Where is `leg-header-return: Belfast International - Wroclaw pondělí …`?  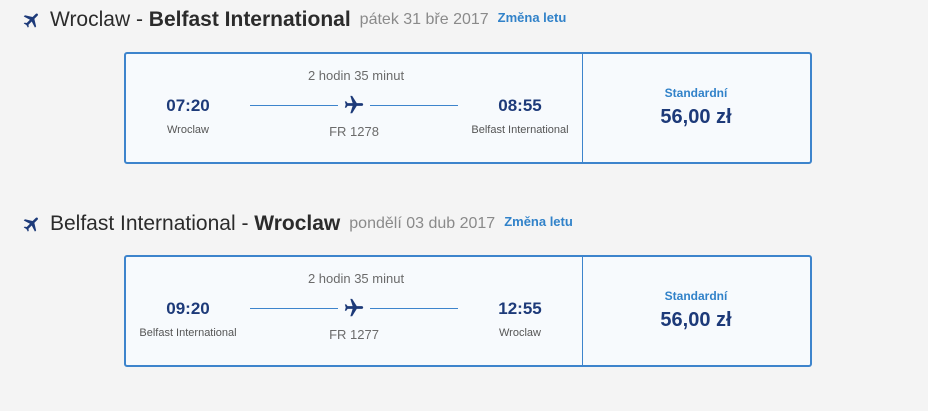 leg-header-return: Belfast International - Wroclaw pondělí … is located at coordinates (297, 224).